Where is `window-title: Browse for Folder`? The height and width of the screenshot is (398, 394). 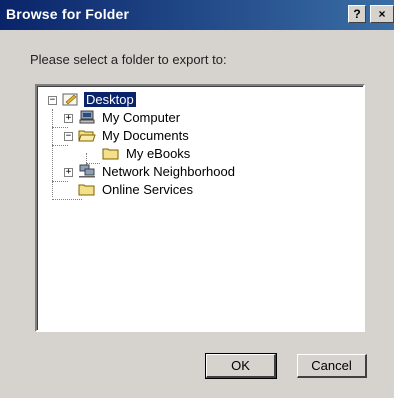 window-title: Browse for Folder is located at coordinates (68, 14).